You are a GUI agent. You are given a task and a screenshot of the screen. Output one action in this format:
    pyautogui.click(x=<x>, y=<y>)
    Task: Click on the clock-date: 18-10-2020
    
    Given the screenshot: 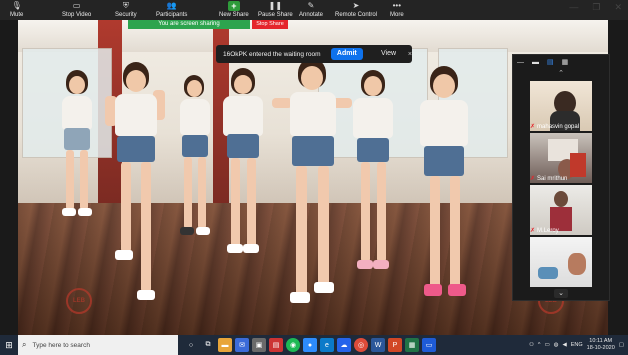 What is the action you would take?
    pyautogui.click(x=600, y=348)
    